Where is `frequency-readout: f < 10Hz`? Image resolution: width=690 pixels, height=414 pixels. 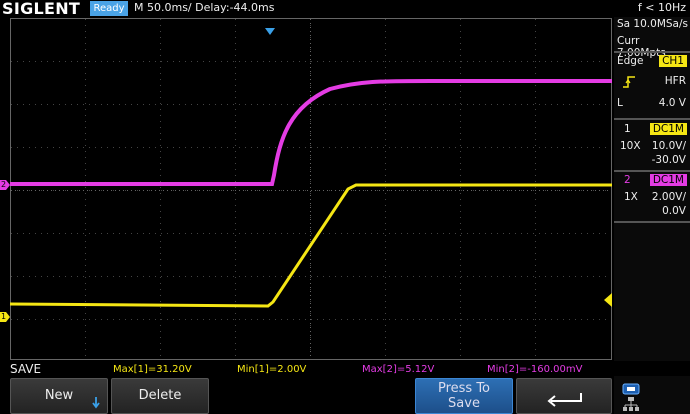 frequency-readout: f < 10Hz is located at coordinates (661, 7).